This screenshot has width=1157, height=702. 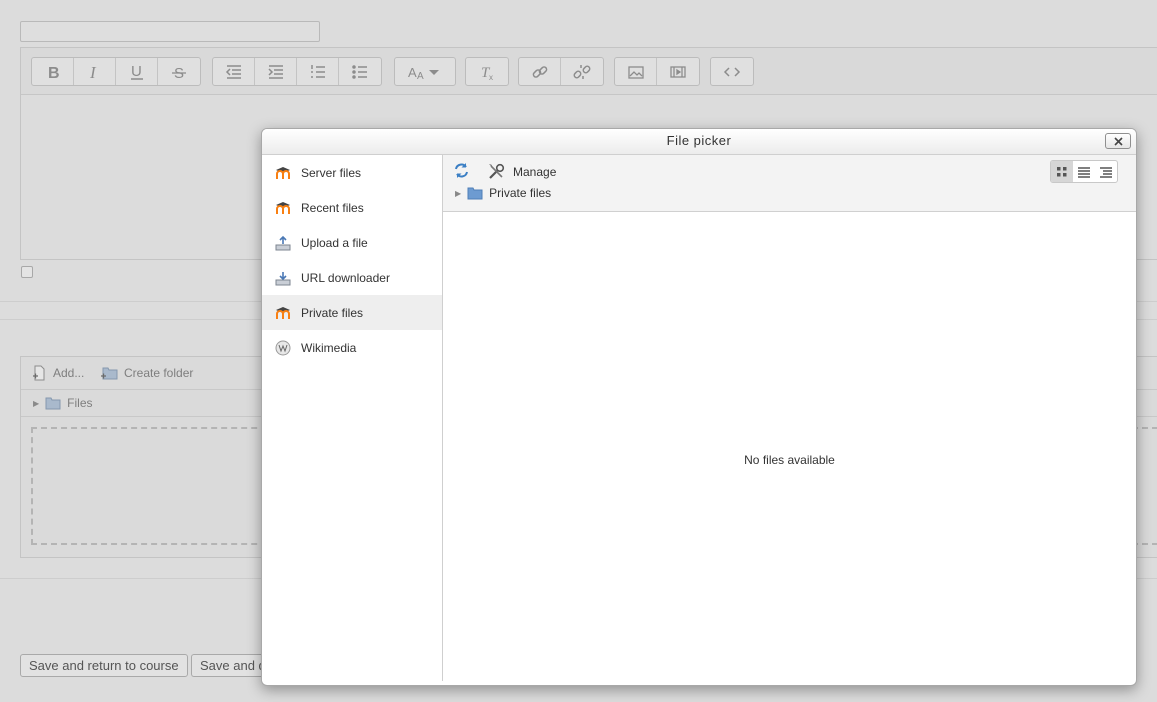 I want to click on style-group: AA, so click(x=425, y=71).